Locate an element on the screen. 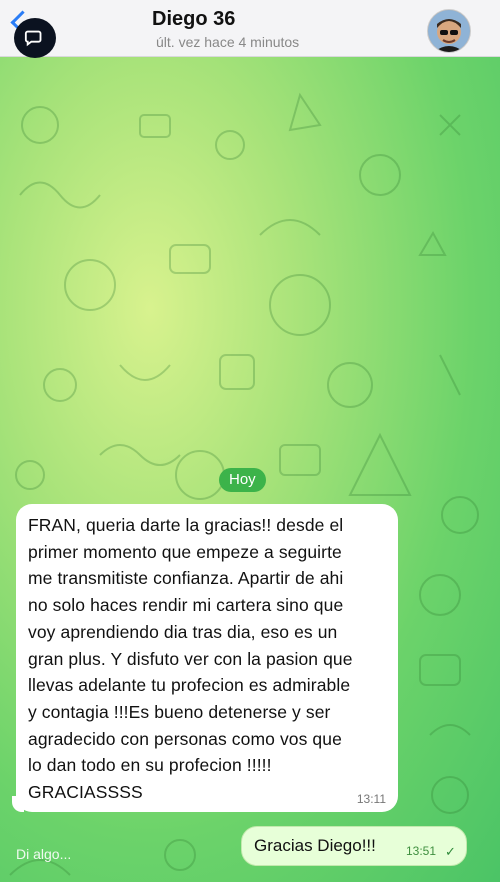  message-icon is located at coordinates (33, 38).